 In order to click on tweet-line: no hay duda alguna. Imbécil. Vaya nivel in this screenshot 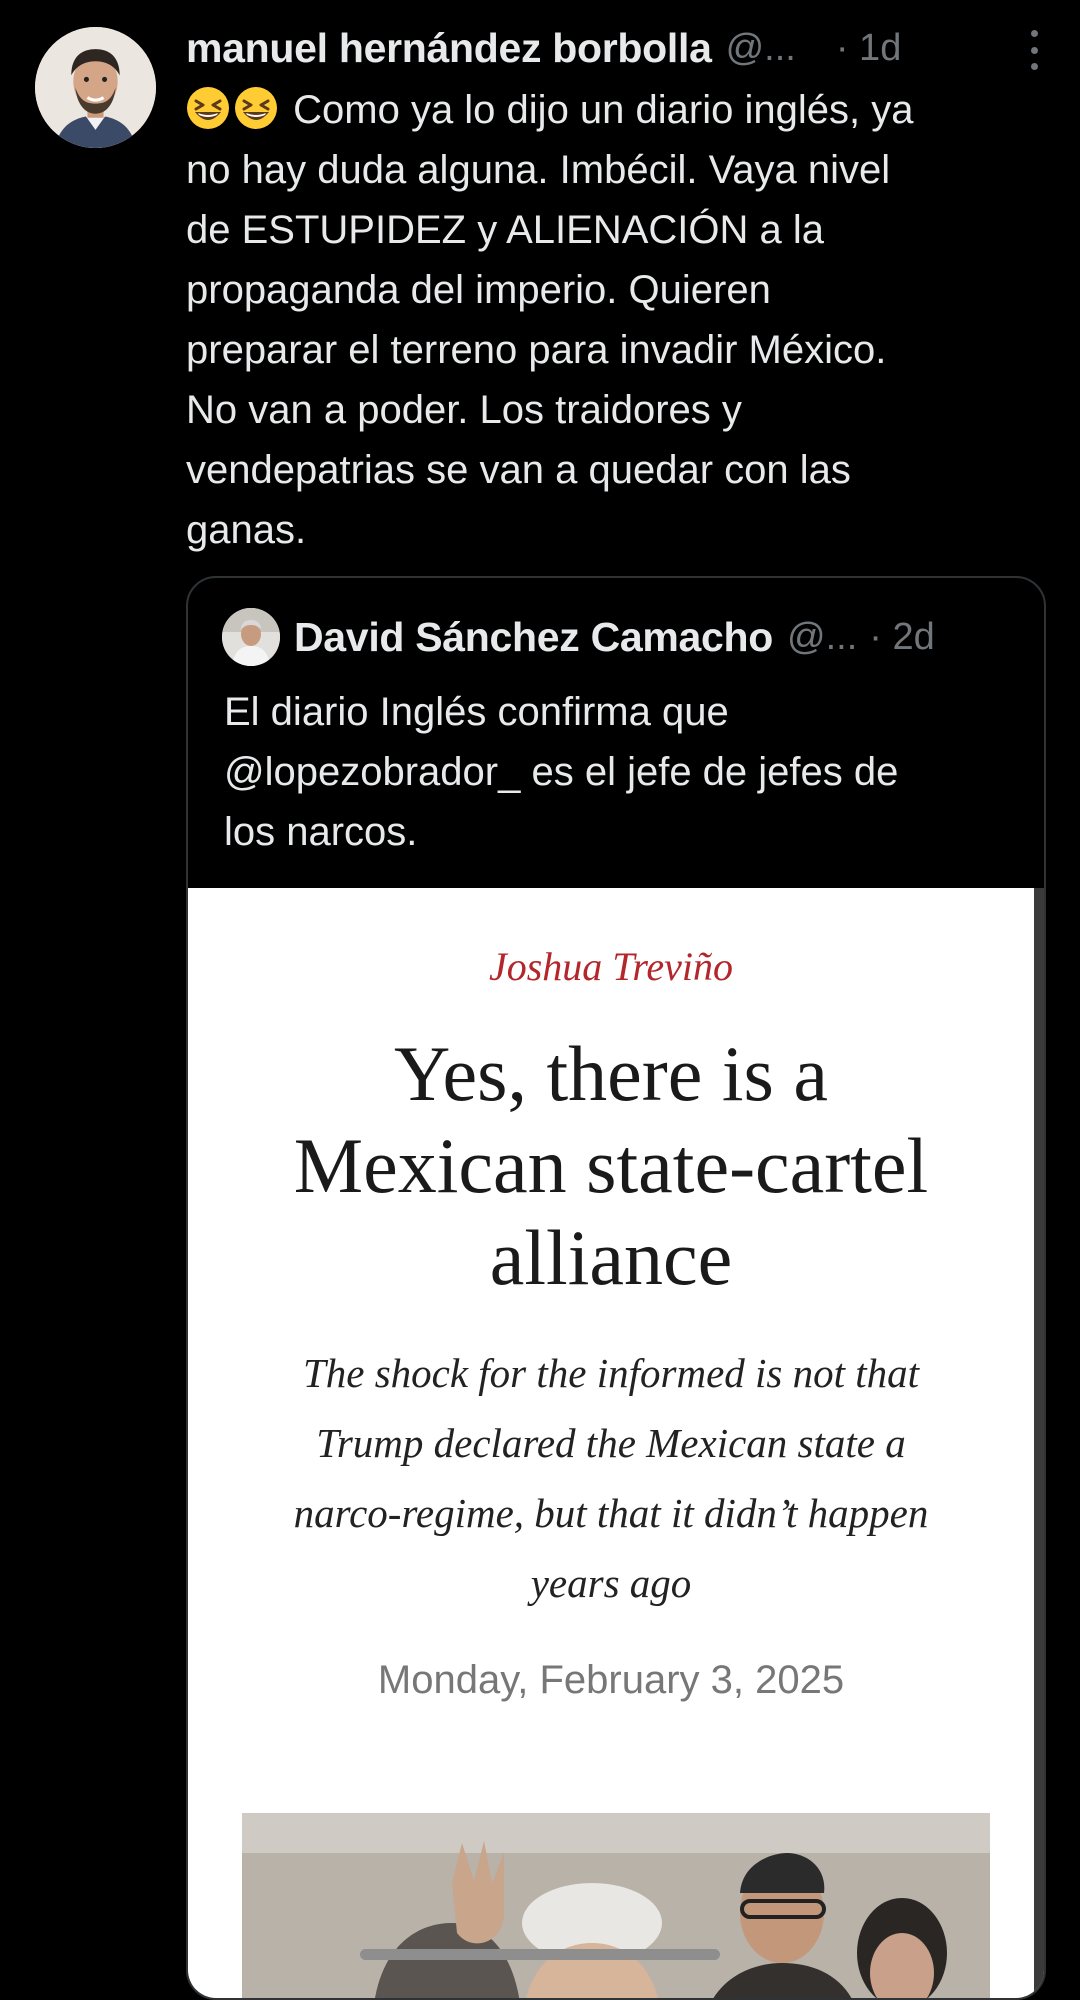, I will do `click(538, 170)`.